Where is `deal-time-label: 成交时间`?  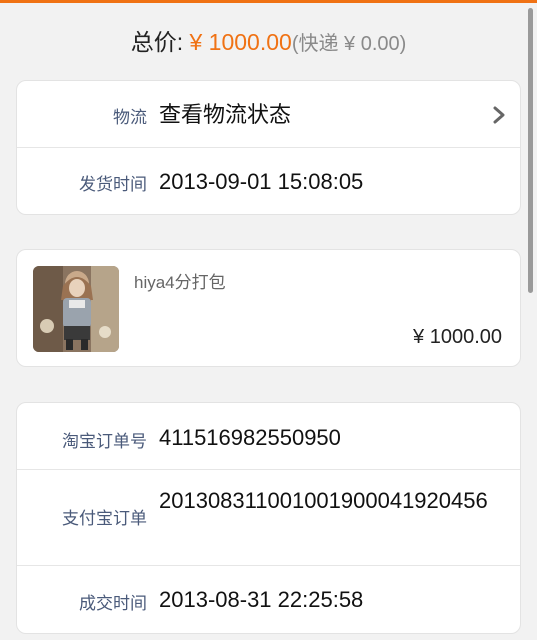 deal-time-label: 成交时间 is located at coordinates (113, 603).